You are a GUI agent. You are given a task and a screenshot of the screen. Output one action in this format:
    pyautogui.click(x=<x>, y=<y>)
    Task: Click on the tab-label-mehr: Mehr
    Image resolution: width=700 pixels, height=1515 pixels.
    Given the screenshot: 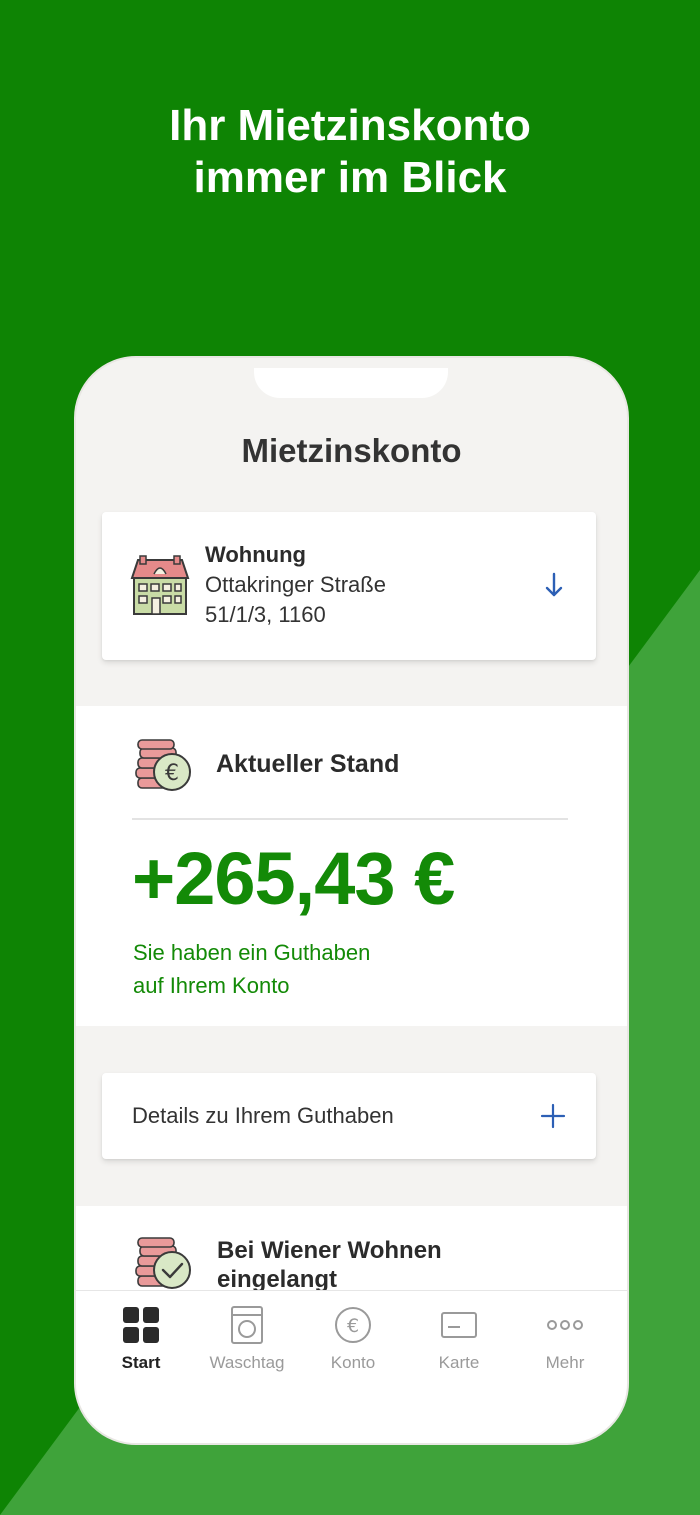 What is the action you would take?
    pyautogui.click(x=565, y=1362)
    